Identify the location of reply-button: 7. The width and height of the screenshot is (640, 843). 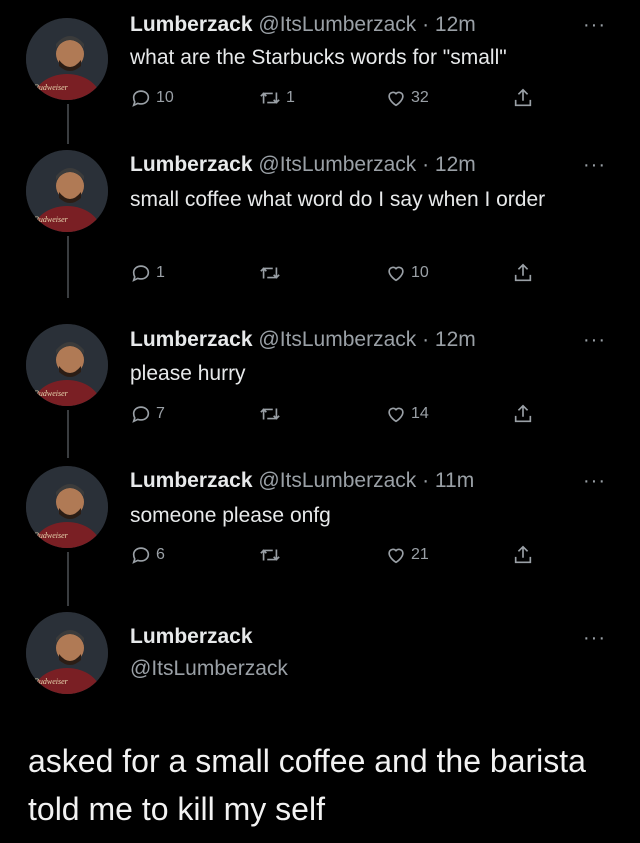
(147, 414).